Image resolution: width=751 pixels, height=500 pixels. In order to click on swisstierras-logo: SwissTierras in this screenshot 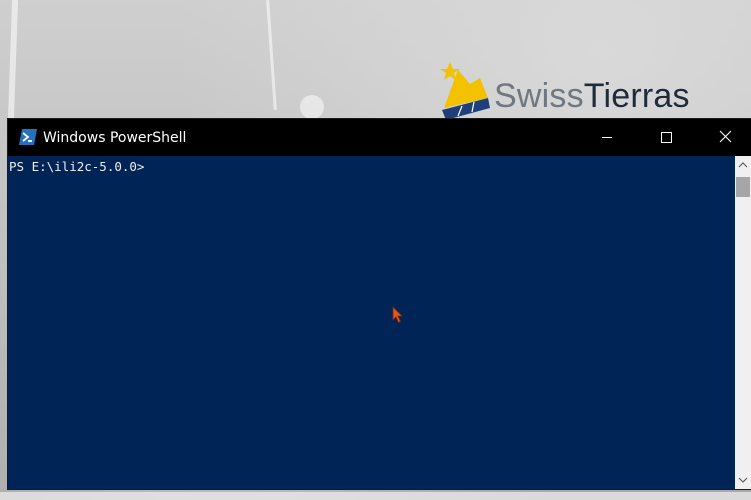, I will do `click(590, 89)`.